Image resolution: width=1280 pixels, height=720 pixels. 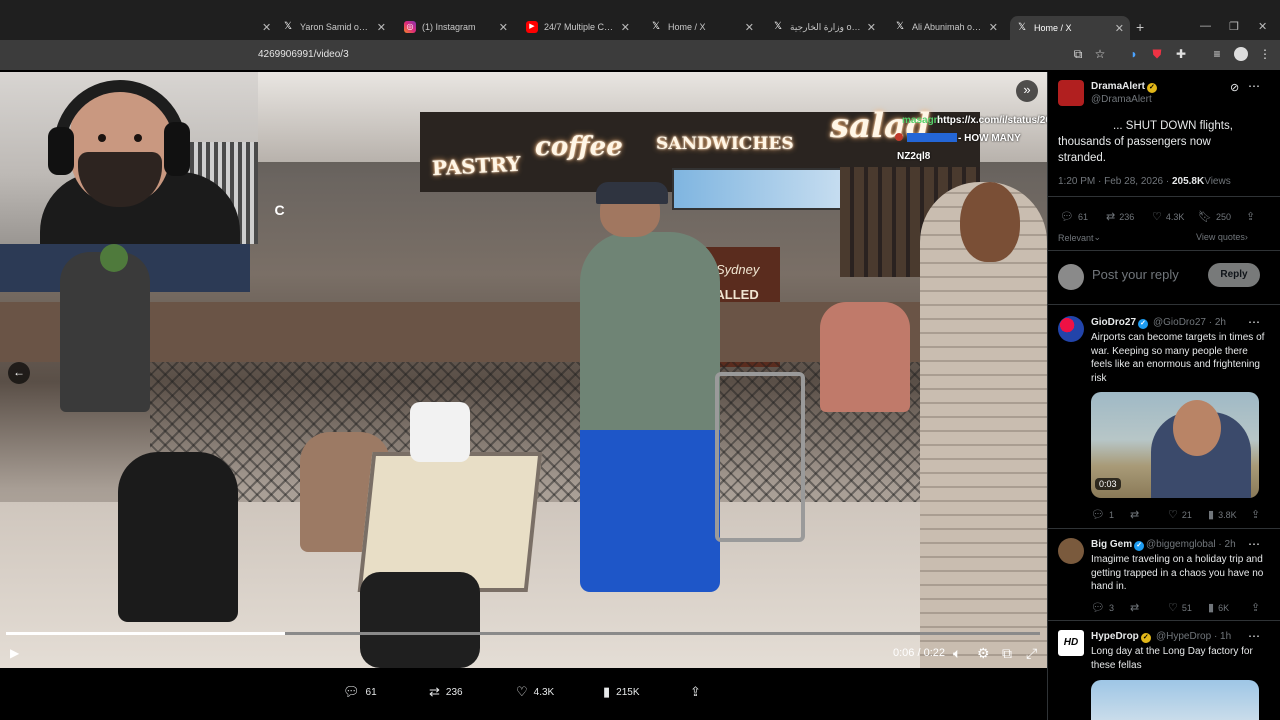 What do you see at coordinates (1218, 607) in the screenshot?
I see `views-stat: ▮ 6K` at bounding box center [1218, 607].